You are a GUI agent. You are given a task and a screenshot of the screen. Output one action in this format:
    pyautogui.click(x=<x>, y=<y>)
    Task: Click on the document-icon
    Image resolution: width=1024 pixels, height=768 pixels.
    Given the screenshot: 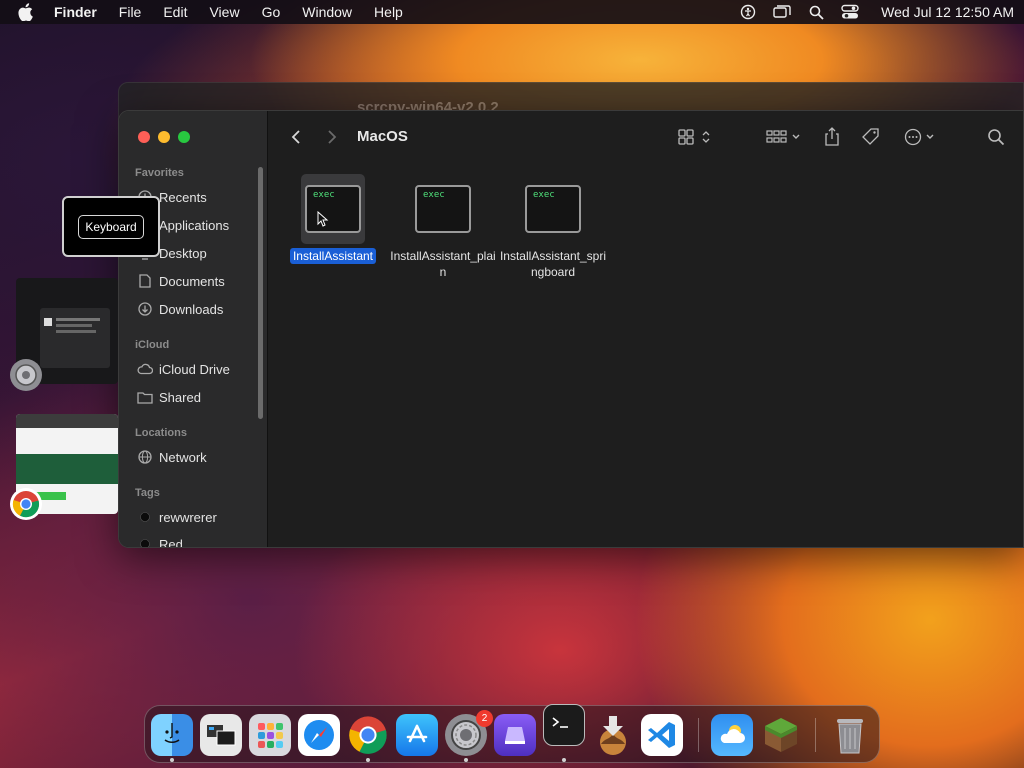 What is the action you would take?
    pyautogui.click(x=145, y=281)
    